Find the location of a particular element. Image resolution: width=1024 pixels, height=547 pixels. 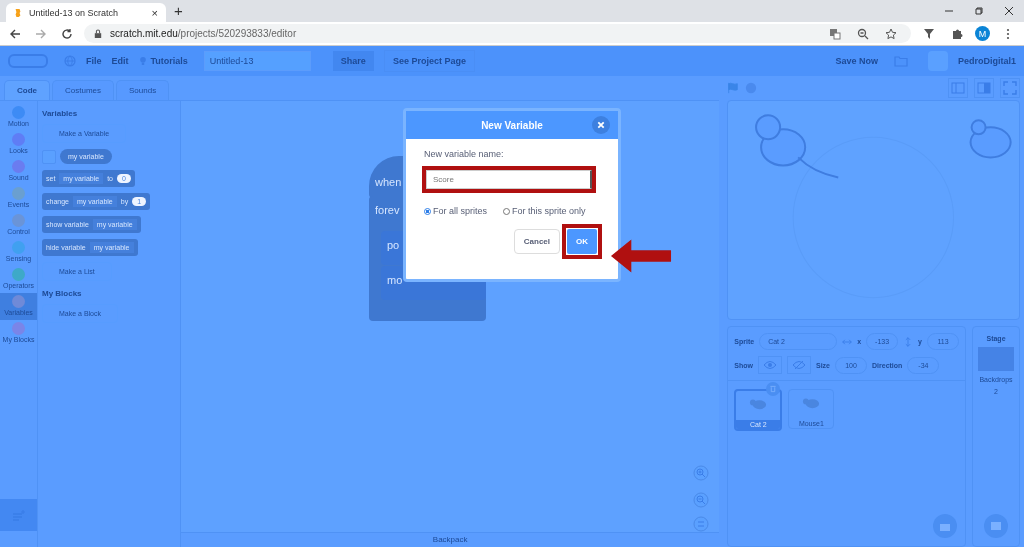

palette-heading: Variables is located at coordinates (60, 113).